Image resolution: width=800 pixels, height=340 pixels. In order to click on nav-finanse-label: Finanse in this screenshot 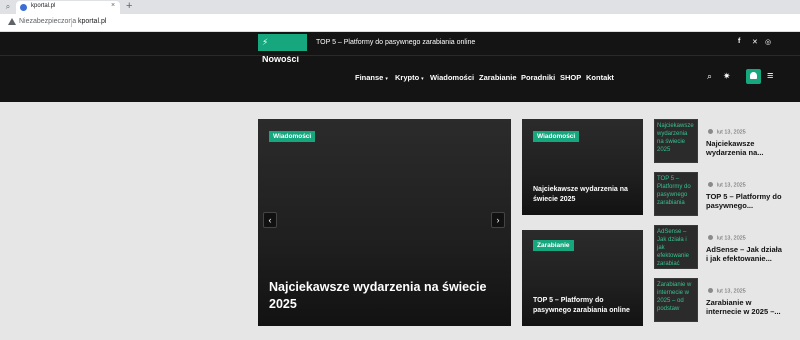, I will do `click(369, 77)`.